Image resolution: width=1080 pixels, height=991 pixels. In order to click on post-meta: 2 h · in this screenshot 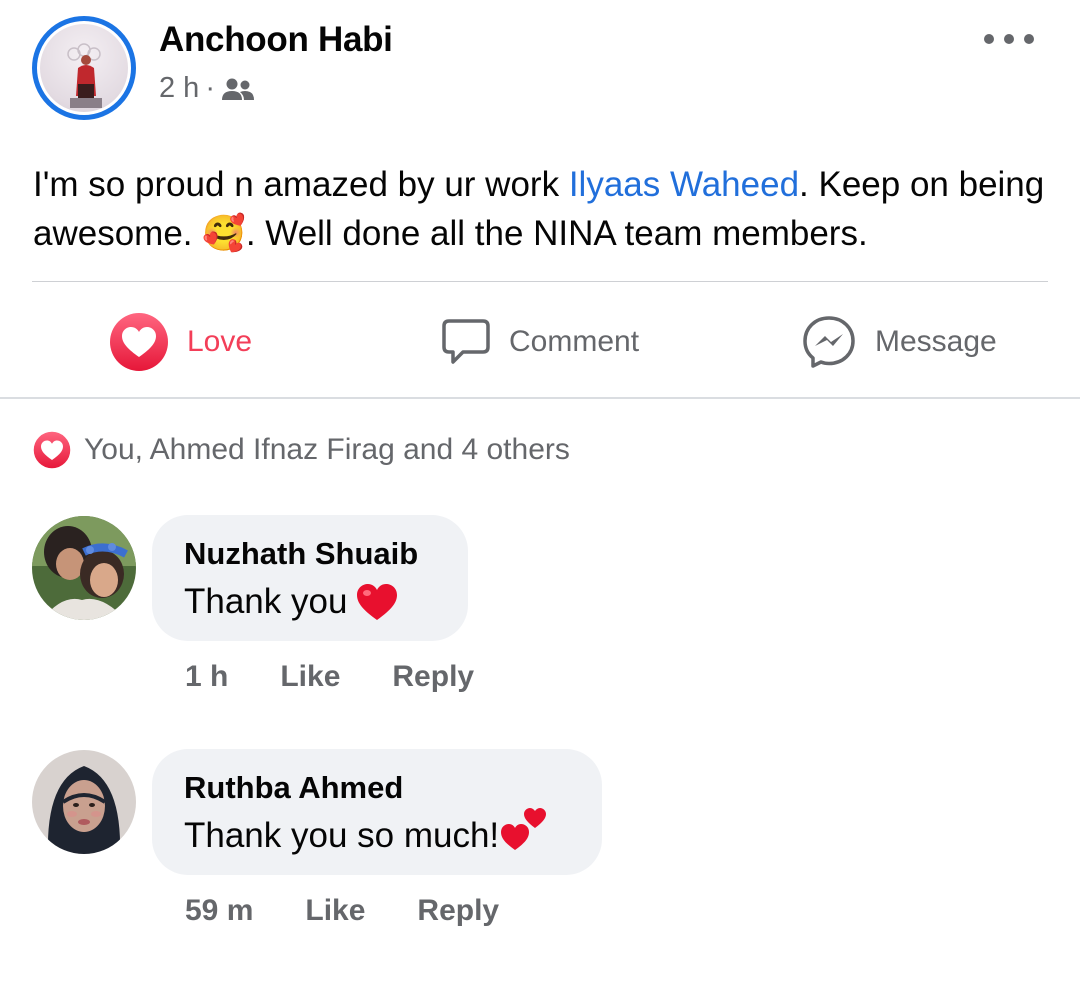, I will do `click(207, 88)`.